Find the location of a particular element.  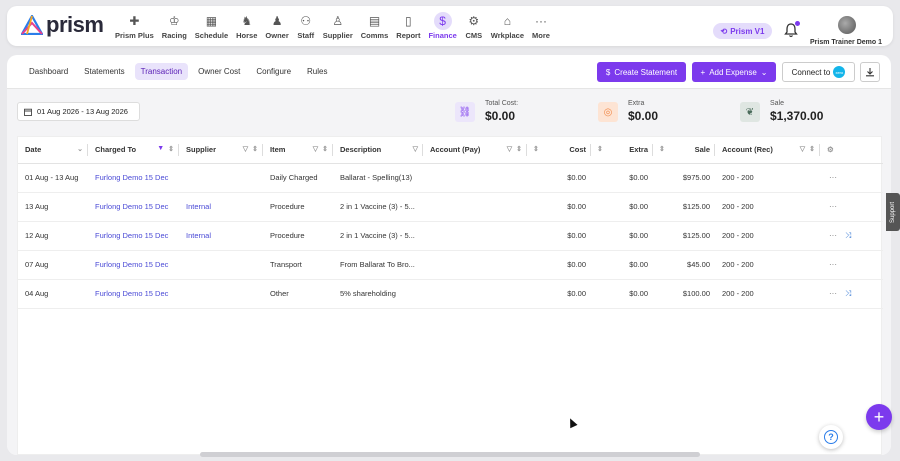

cell-date: 07 Aug is located at coordinates (53, 265).